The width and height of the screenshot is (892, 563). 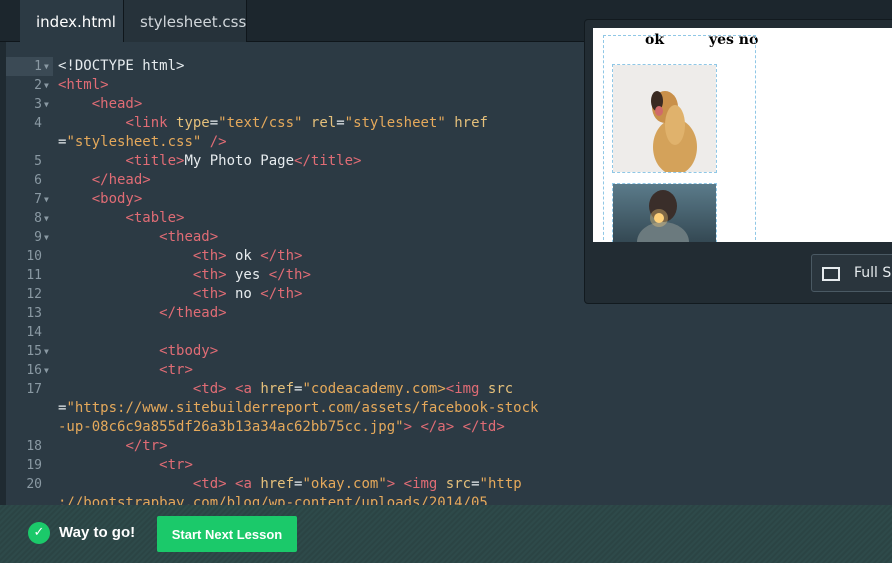 I want to click on dog-photo-image, so click(x=664, y=118).